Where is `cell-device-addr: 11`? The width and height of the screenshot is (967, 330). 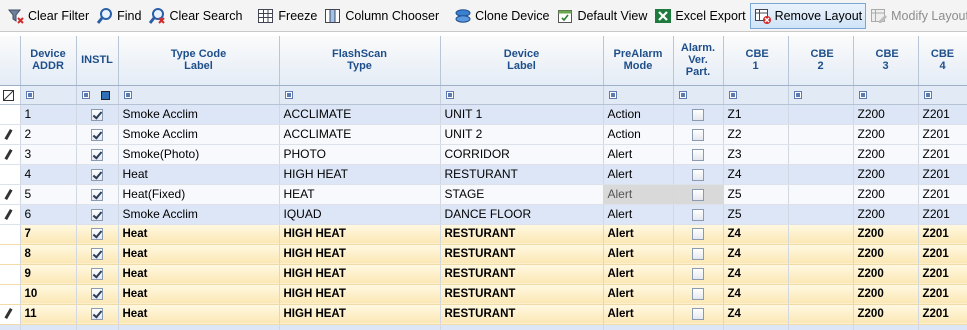 cell-device-addr: 11 is located at coordinates (48, 314).